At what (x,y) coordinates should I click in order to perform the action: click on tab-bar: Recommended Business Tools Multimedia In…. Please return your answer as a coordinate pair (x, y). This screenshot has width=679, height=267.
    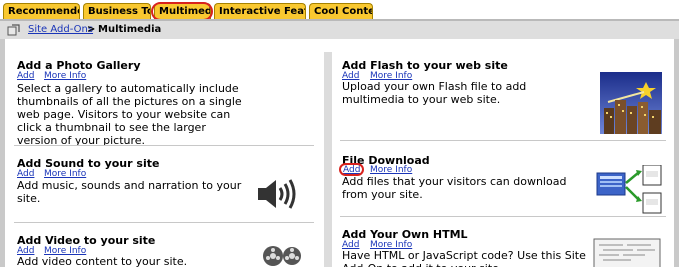
    Looking at the image, I should click on (339, 10).